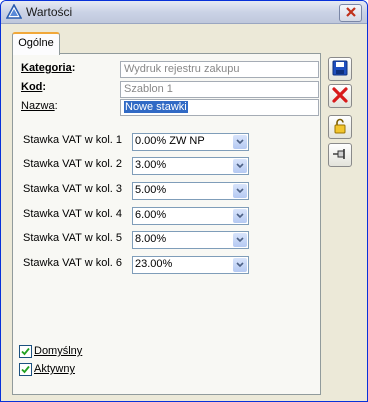 The width and height of the screenshot is (368, 402). What do you see at coordinates (151, 239) in the screenshot?
I see `vat-select-value: 8.00%` at bounding box center [151, 239].